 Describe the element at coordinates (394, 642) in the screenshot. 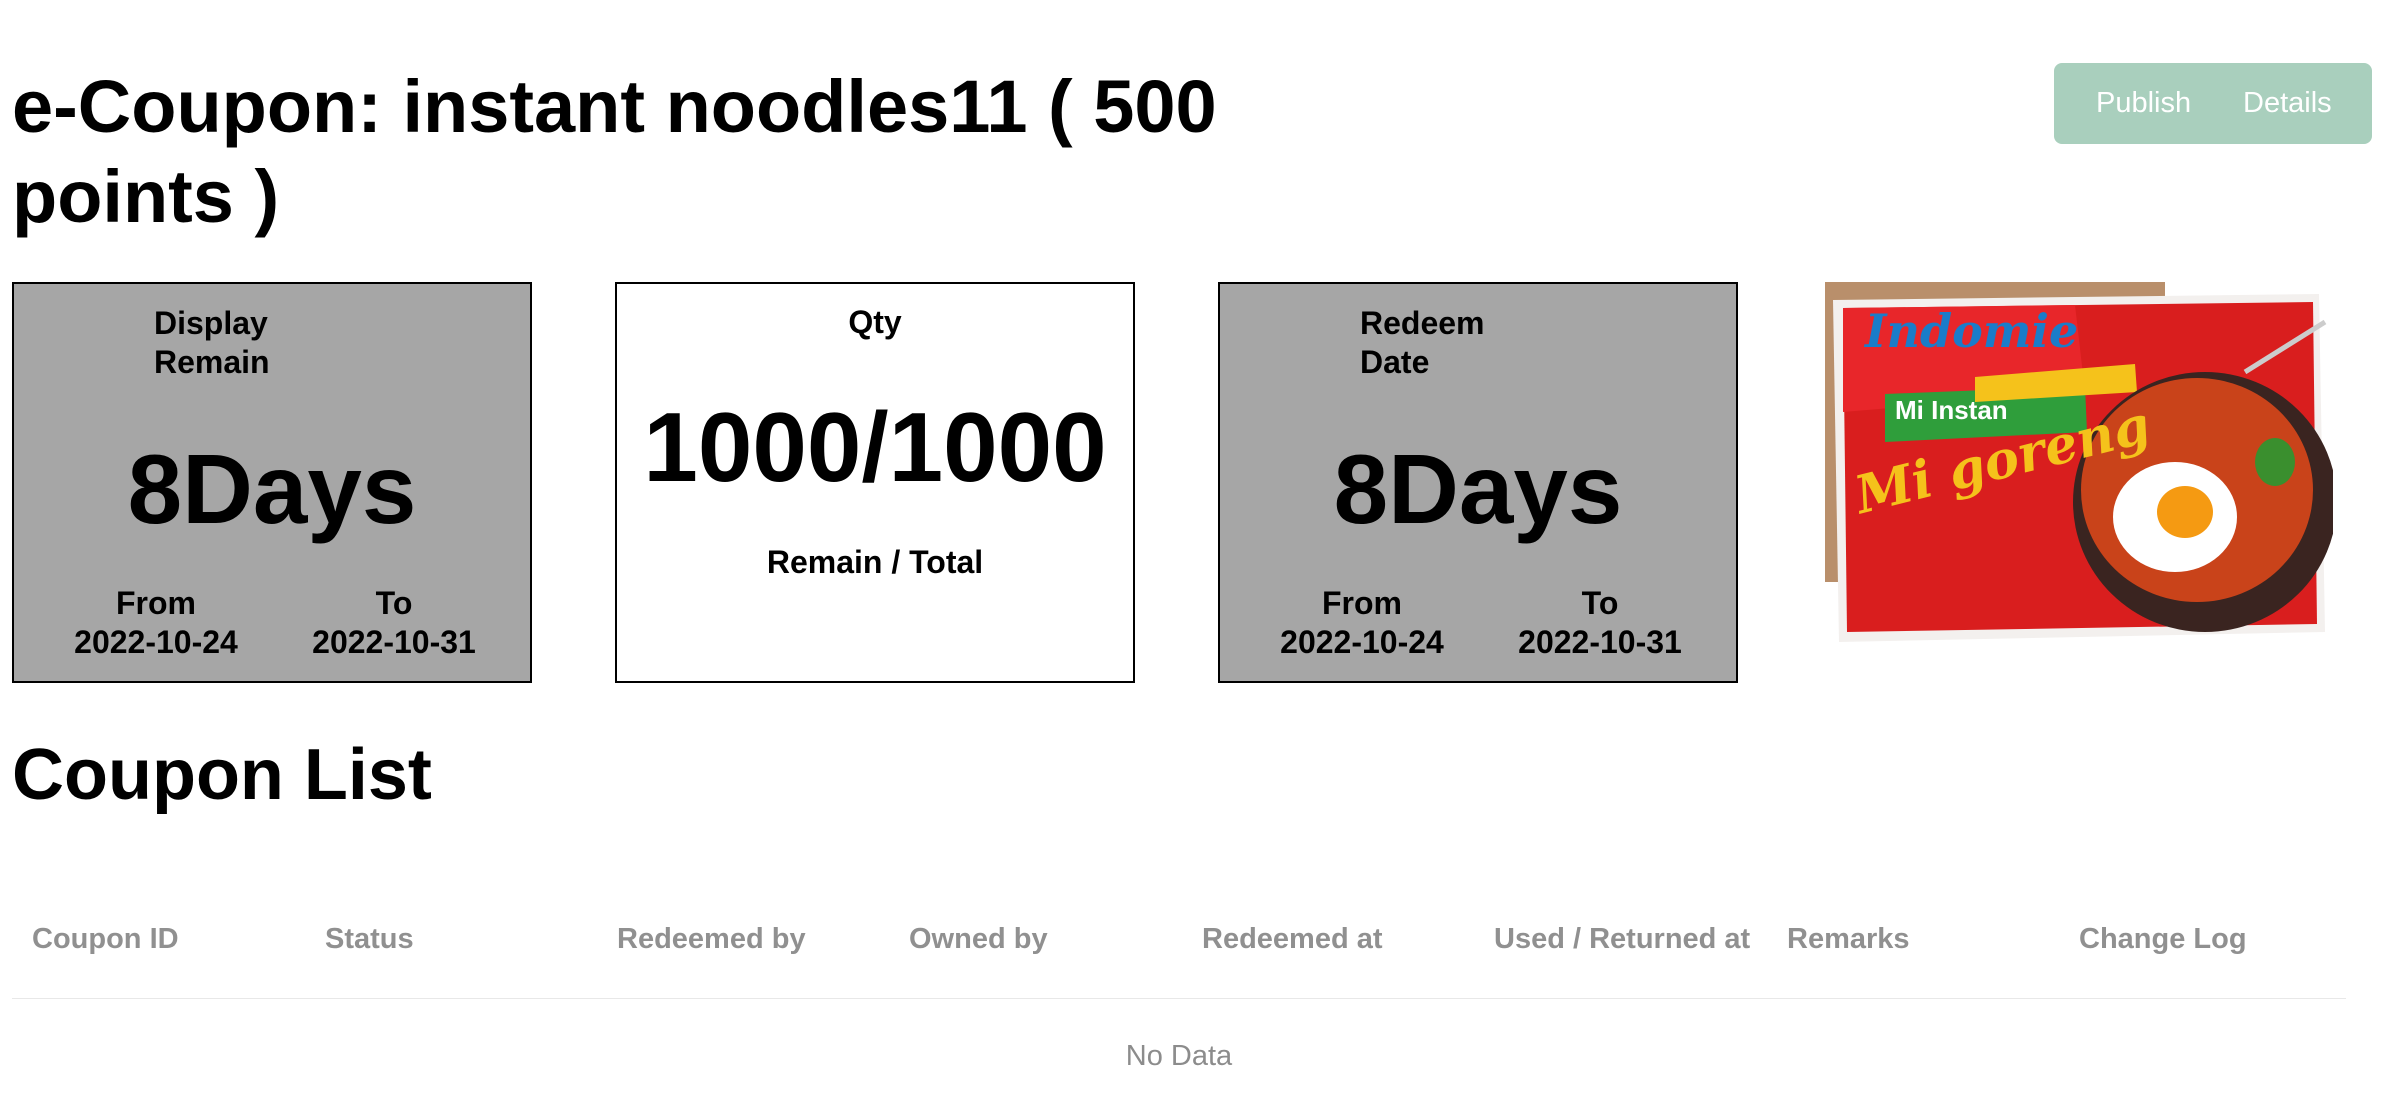

I see `display-to-date: 2022-10-31` at that location.